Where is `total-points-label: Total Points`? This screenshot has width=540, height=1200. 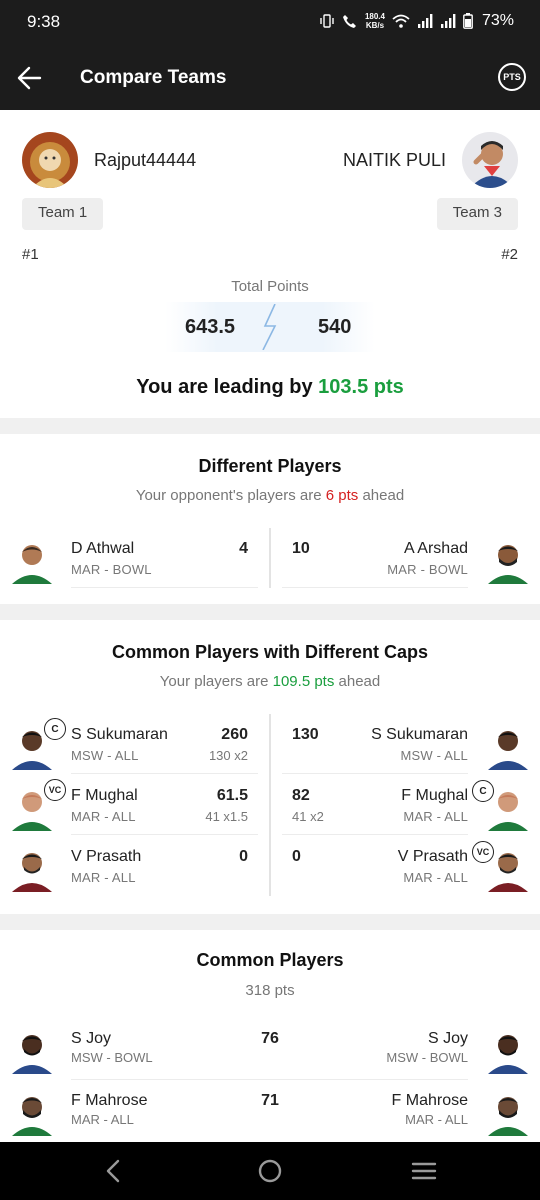 total-points-label: Total Points is located at coordinates (270, 286).